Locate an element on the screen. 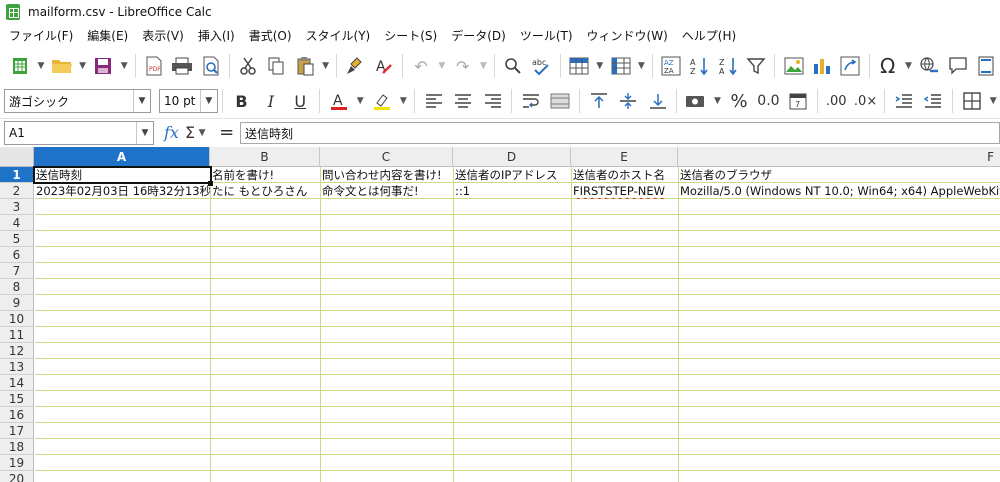  borders-icon is located at coordinates (971, 101).